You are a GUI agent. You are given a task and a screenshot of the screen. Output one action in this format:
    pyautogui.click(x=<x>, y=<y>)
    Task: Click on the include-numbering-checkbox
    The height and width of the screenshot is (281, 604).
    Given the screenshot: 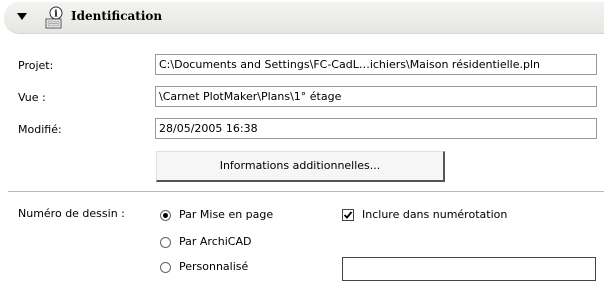 What is the action you would take?
    pyautogui.click(x=348, y=215)
    